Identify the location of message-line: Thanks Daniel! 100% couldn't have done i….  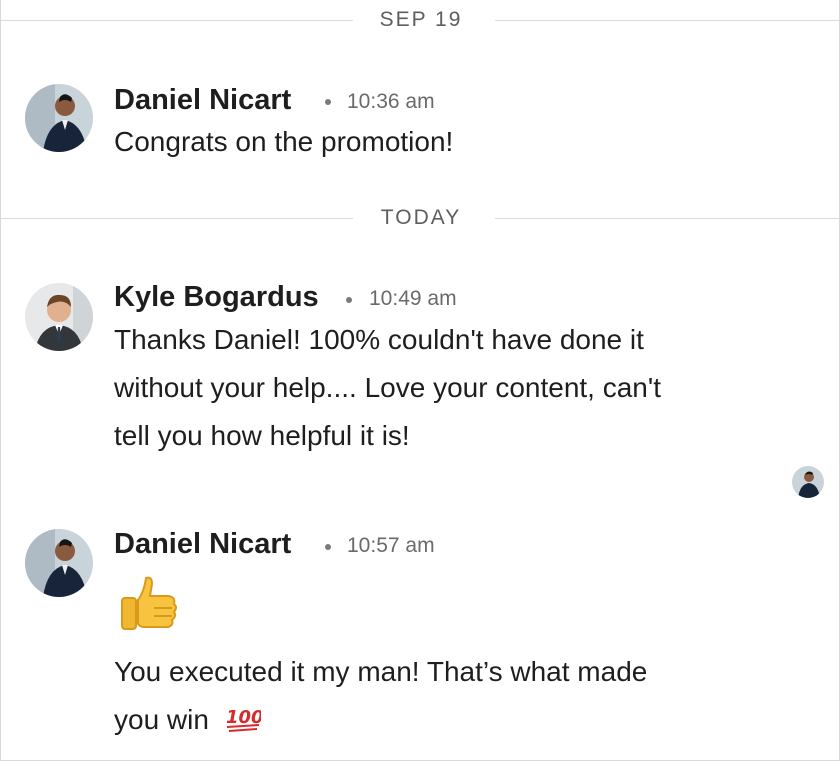
(379, 339).